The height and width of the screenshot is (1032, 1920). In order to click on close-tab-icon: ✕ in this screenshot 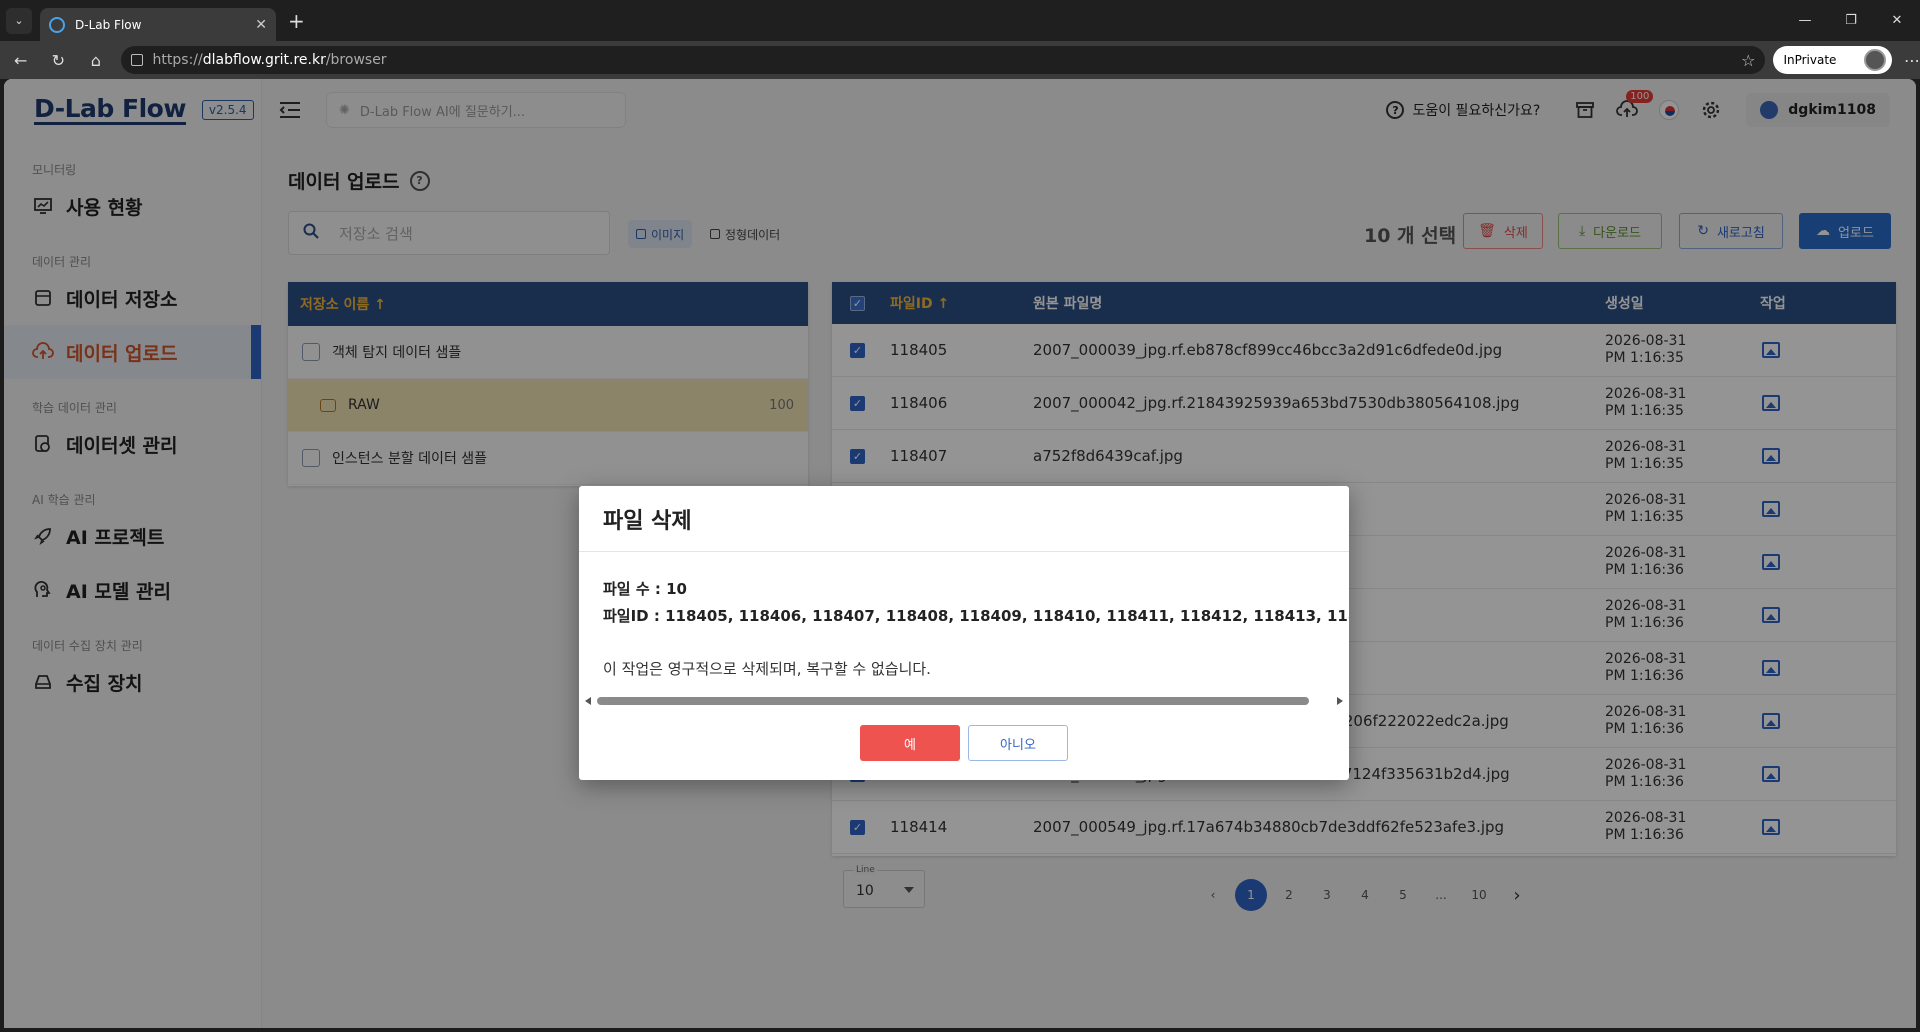, I will do `click(261, 25)`.